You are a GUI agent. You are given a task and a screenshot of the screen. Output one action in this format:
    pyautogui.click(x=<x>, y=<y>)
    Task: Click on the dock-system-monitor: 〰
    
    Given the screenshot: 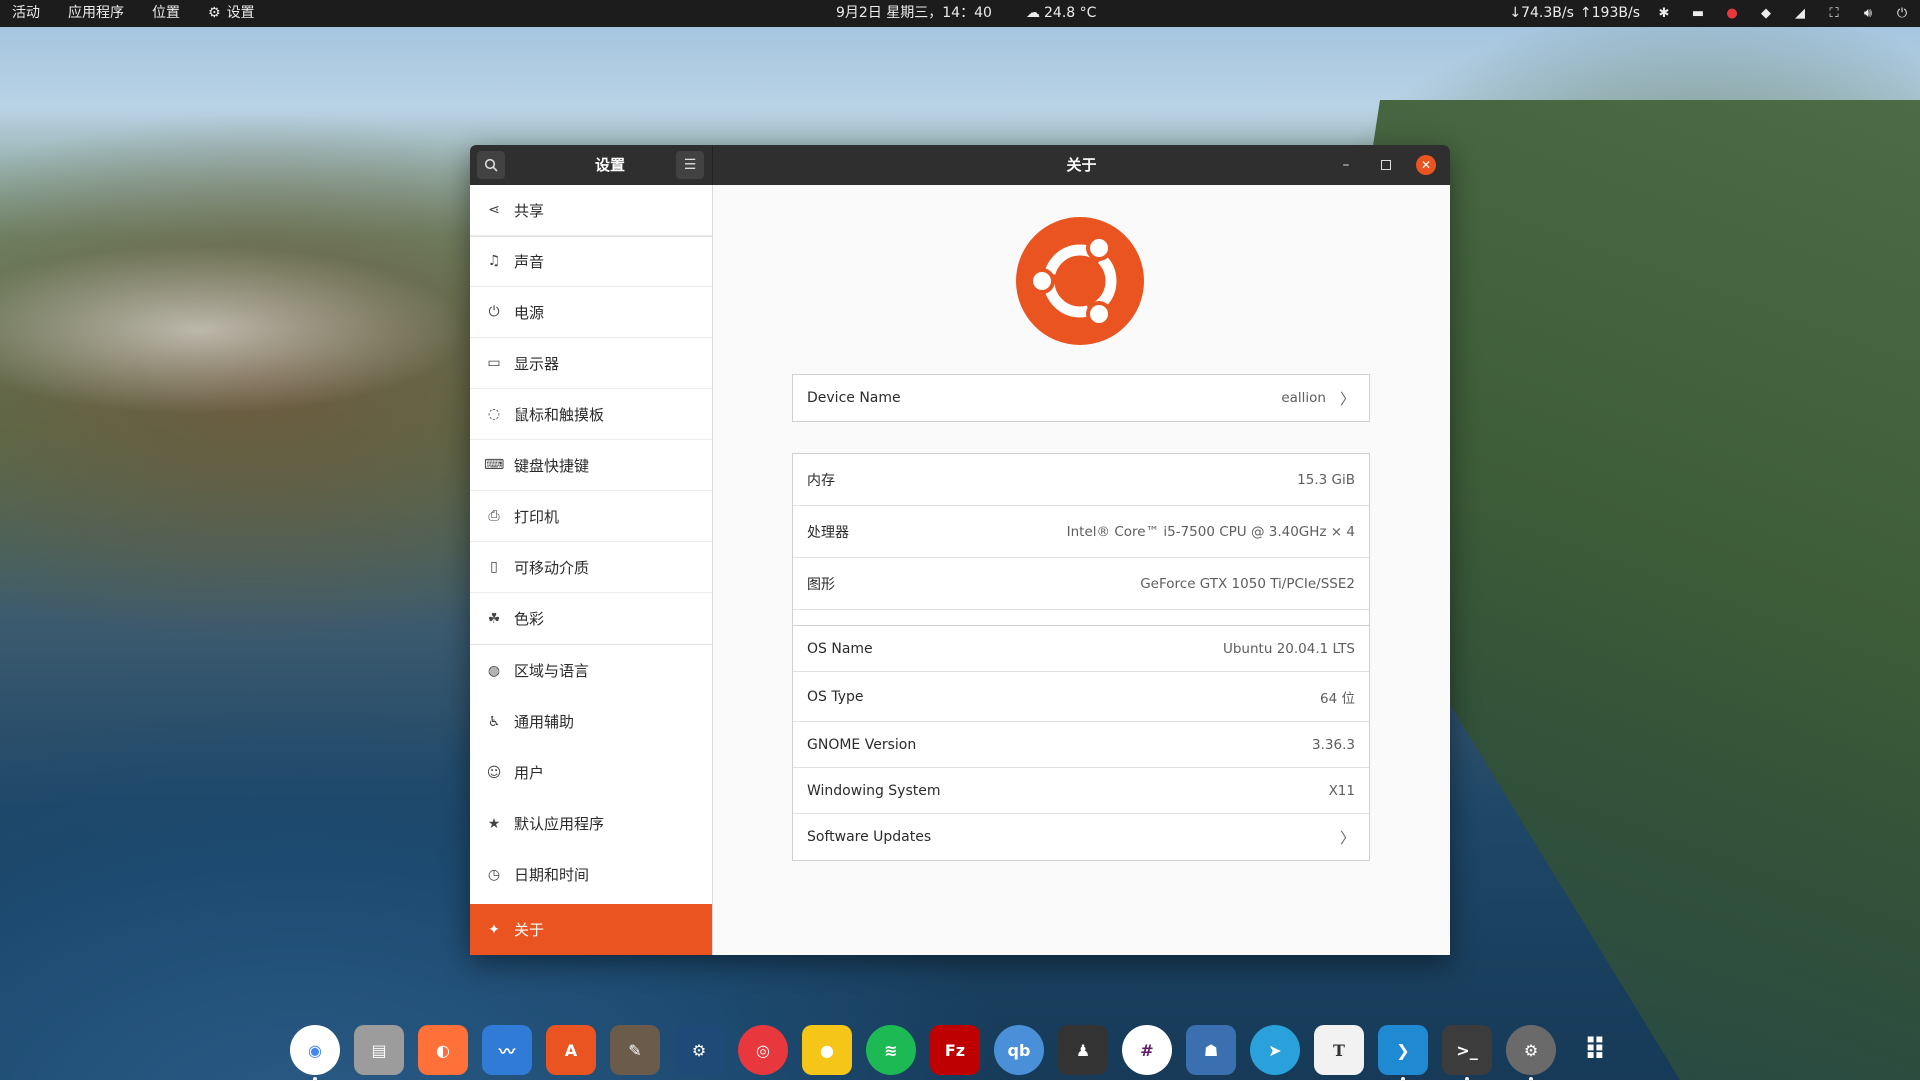 What is the action you would take?
    pyautogui.click(x=507, y=1050)
    